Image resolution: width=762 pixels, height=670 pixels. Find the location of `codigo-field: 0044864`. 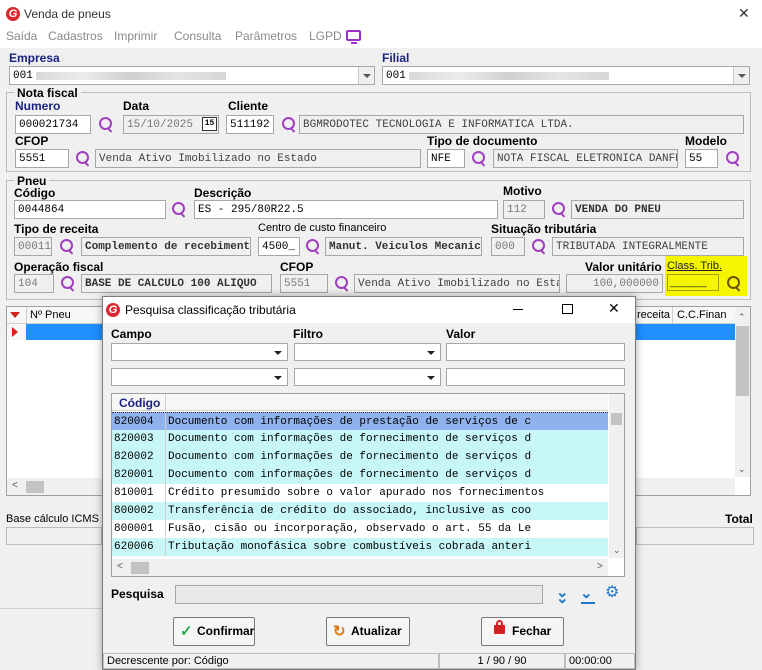

codigo-field: 0044864 is located at coordinates (90, 209).